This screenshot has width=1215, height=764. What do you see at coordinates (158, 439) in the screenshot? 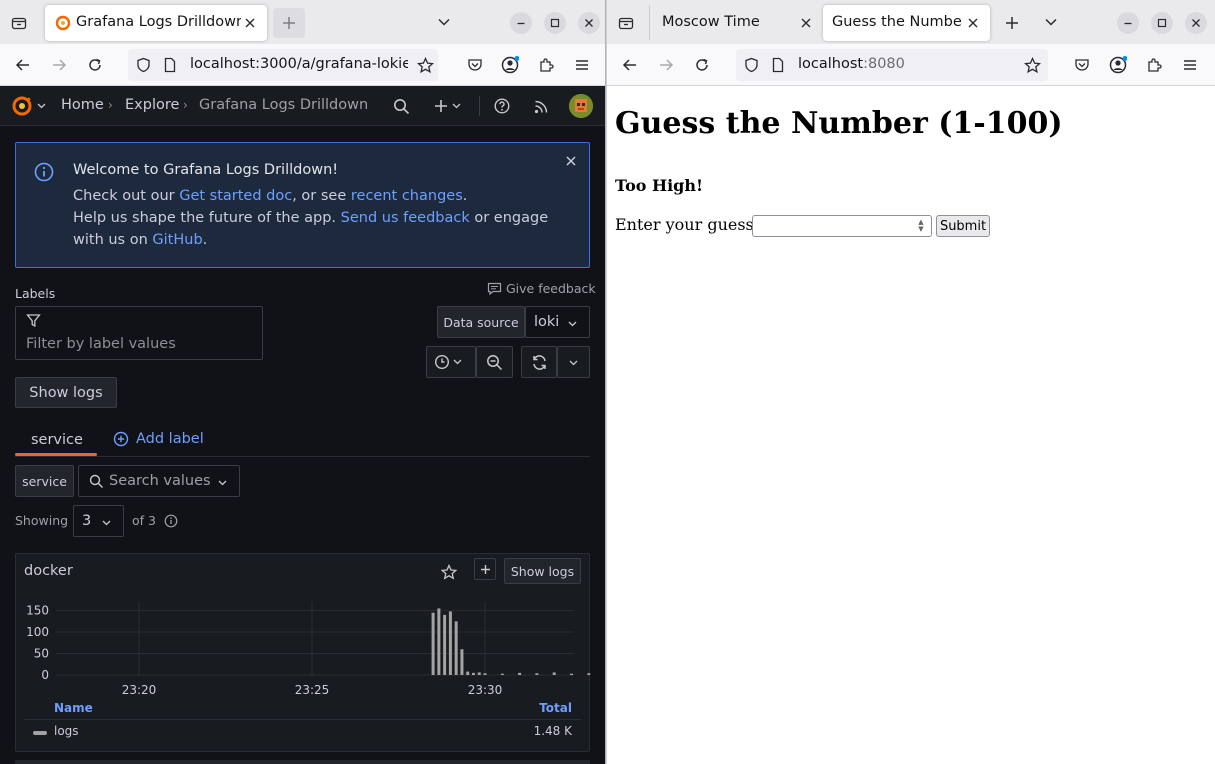
I see `add-label-button: Add label` at bounding box center [158, 439].